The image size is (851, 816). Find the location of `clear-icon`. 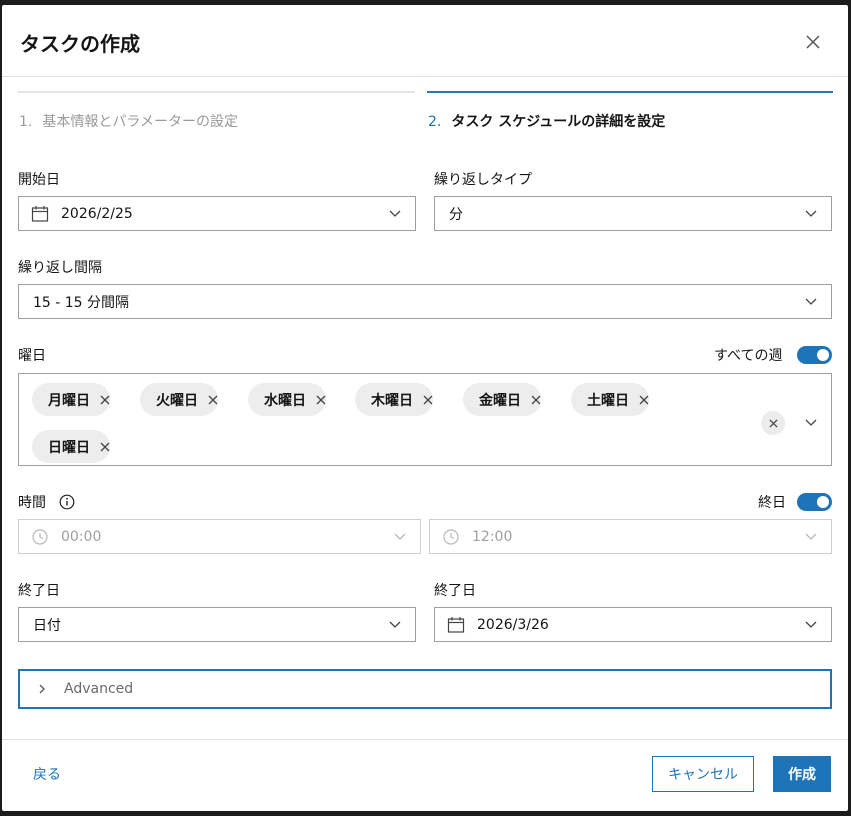

clear-icon is located at coordinates (773, 423).